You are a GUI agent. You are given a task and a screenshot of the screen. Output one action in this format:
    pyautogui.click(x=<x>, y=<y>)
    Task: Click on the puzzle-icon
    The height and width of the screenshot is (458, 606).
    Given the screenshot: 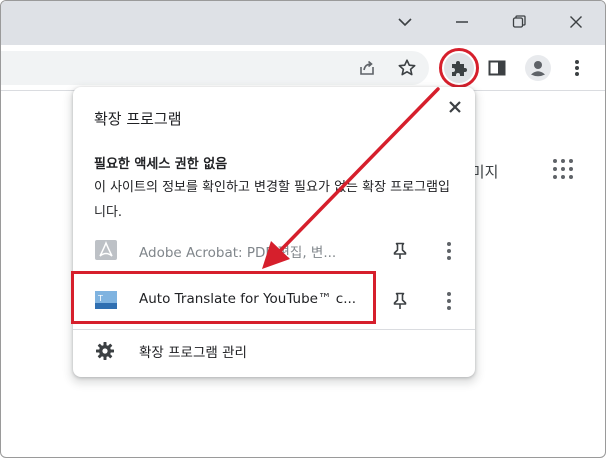 What is the action you would take?
    pyautogui.click(x=459, y=68)
    